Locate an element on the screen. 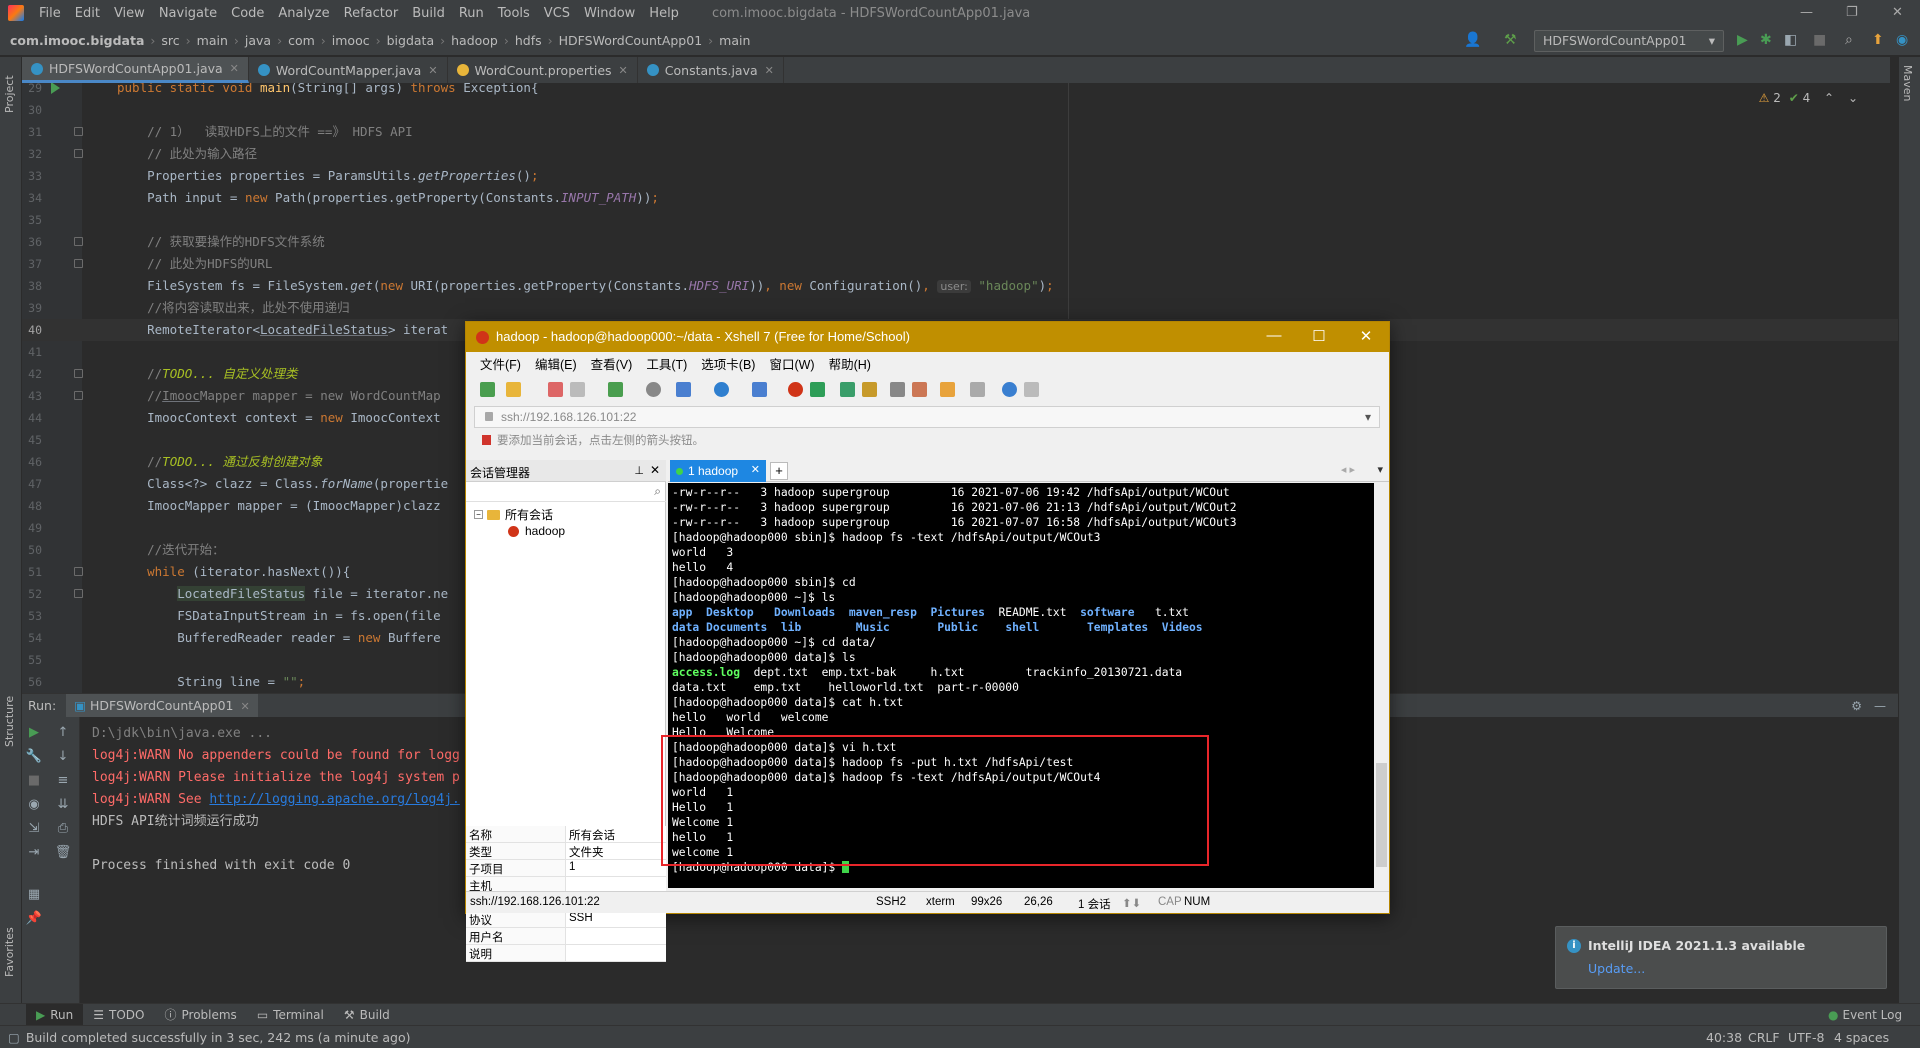 The height and width of the screenshot is (1048, 1920). fullscreen-icon is located at coordinates (847, 389).